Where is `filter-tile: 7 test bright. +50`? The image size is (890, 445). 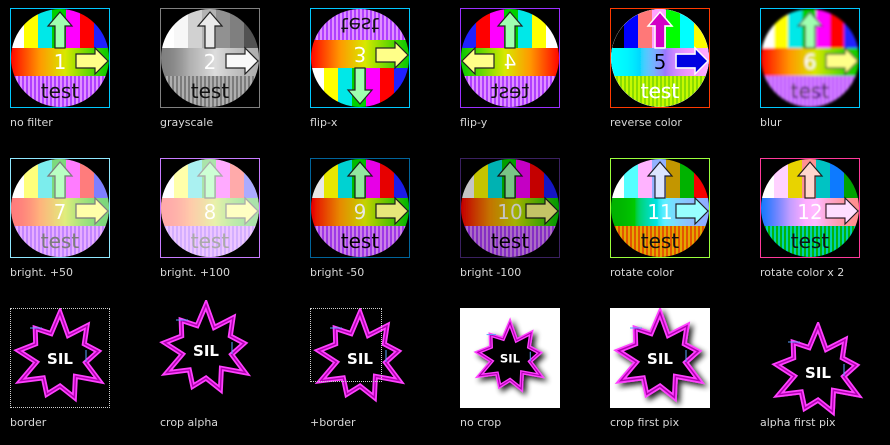
filter-tile: 7 test bright. +50 is located at coordinates (80, 223).